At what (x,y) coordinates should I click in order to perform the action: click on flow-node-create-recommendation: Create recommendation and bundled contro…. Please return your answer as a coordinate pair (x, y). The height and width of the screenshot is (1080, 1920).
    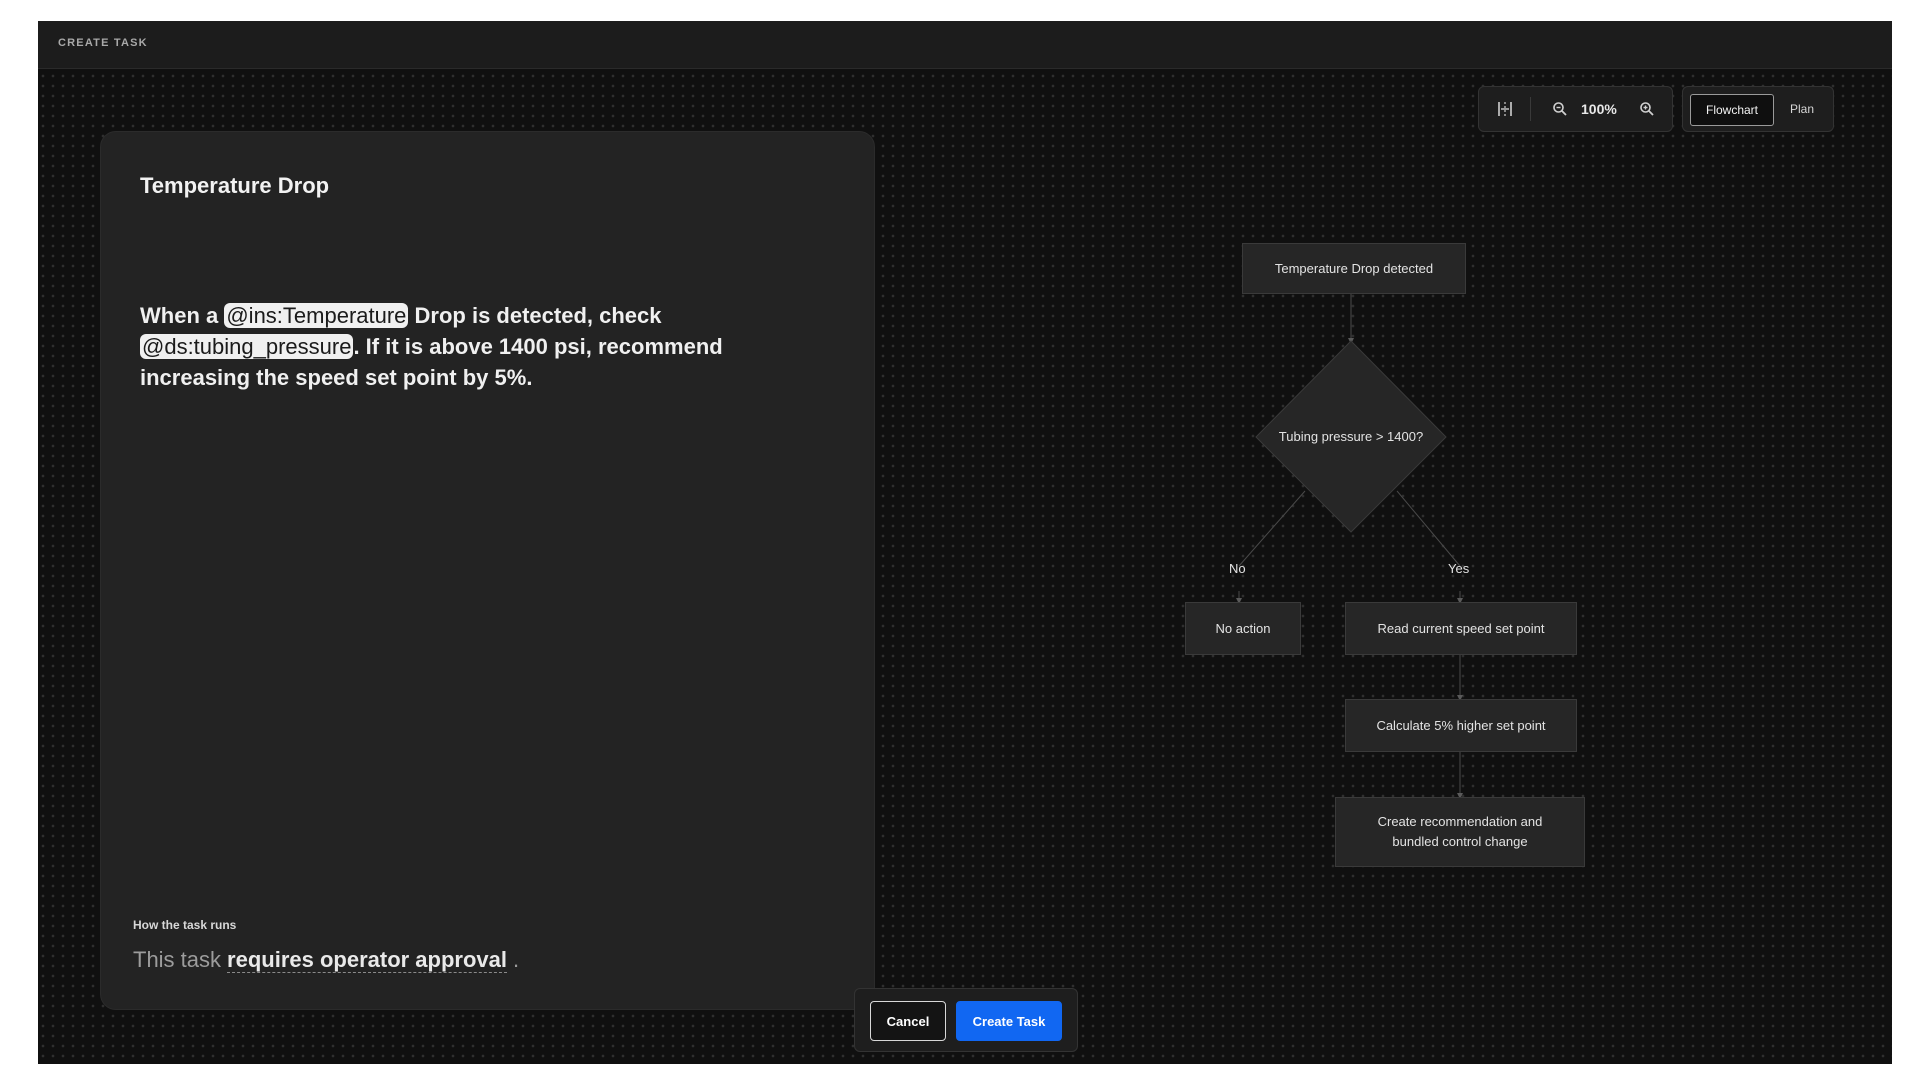
    Looking at the image, I should click on (1460, 832).